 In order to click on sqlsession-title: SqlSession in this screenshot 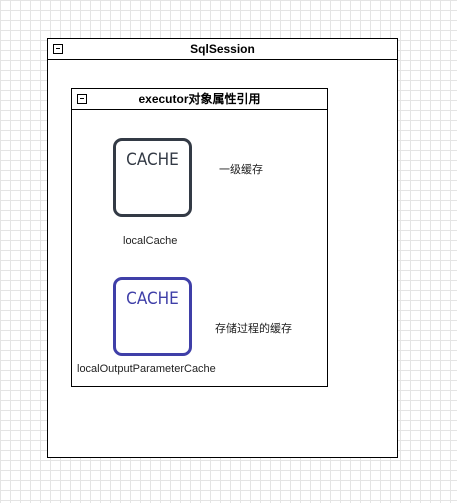, I will do `click(222, 49)`.